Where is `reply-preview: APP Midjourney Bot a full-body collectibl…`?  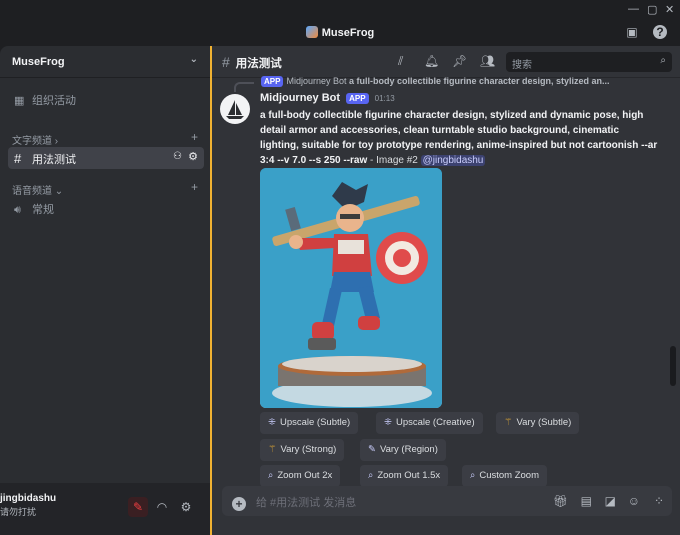
reply-preview: APP Midjourney Bot a full-body collectibl… is located at coordinates (463, 81).